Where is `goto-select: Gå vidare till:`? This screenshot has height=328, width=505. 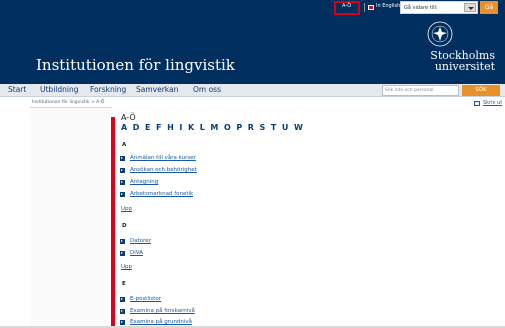 goto-select: Gå vidare till: is located at coordinates (439, 7).